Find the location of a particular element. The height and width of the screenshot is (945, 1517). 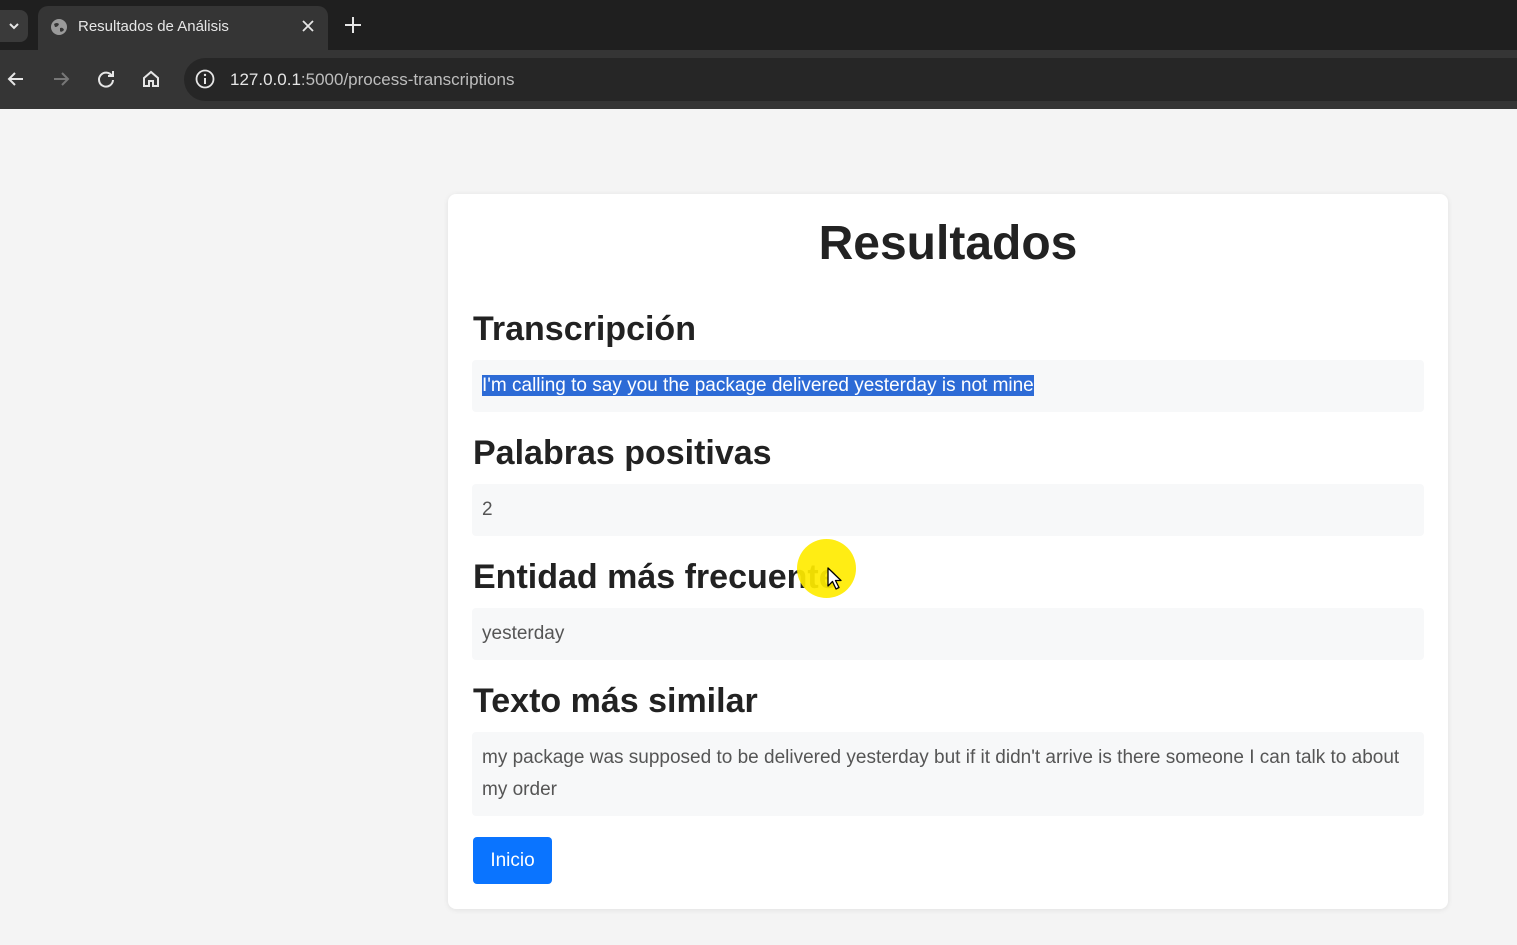

chevron-down-icon is located at coordinates (14, 26).